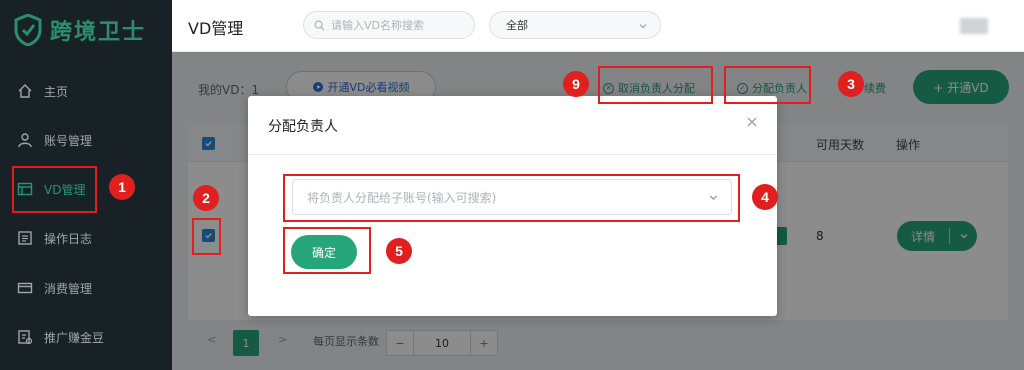 This screenshot has width=1024, height=370. What do you see at coordinates (206, 198) in the screenshot?
I see `annotation-badge: 2` at bounding box center [206, 198].